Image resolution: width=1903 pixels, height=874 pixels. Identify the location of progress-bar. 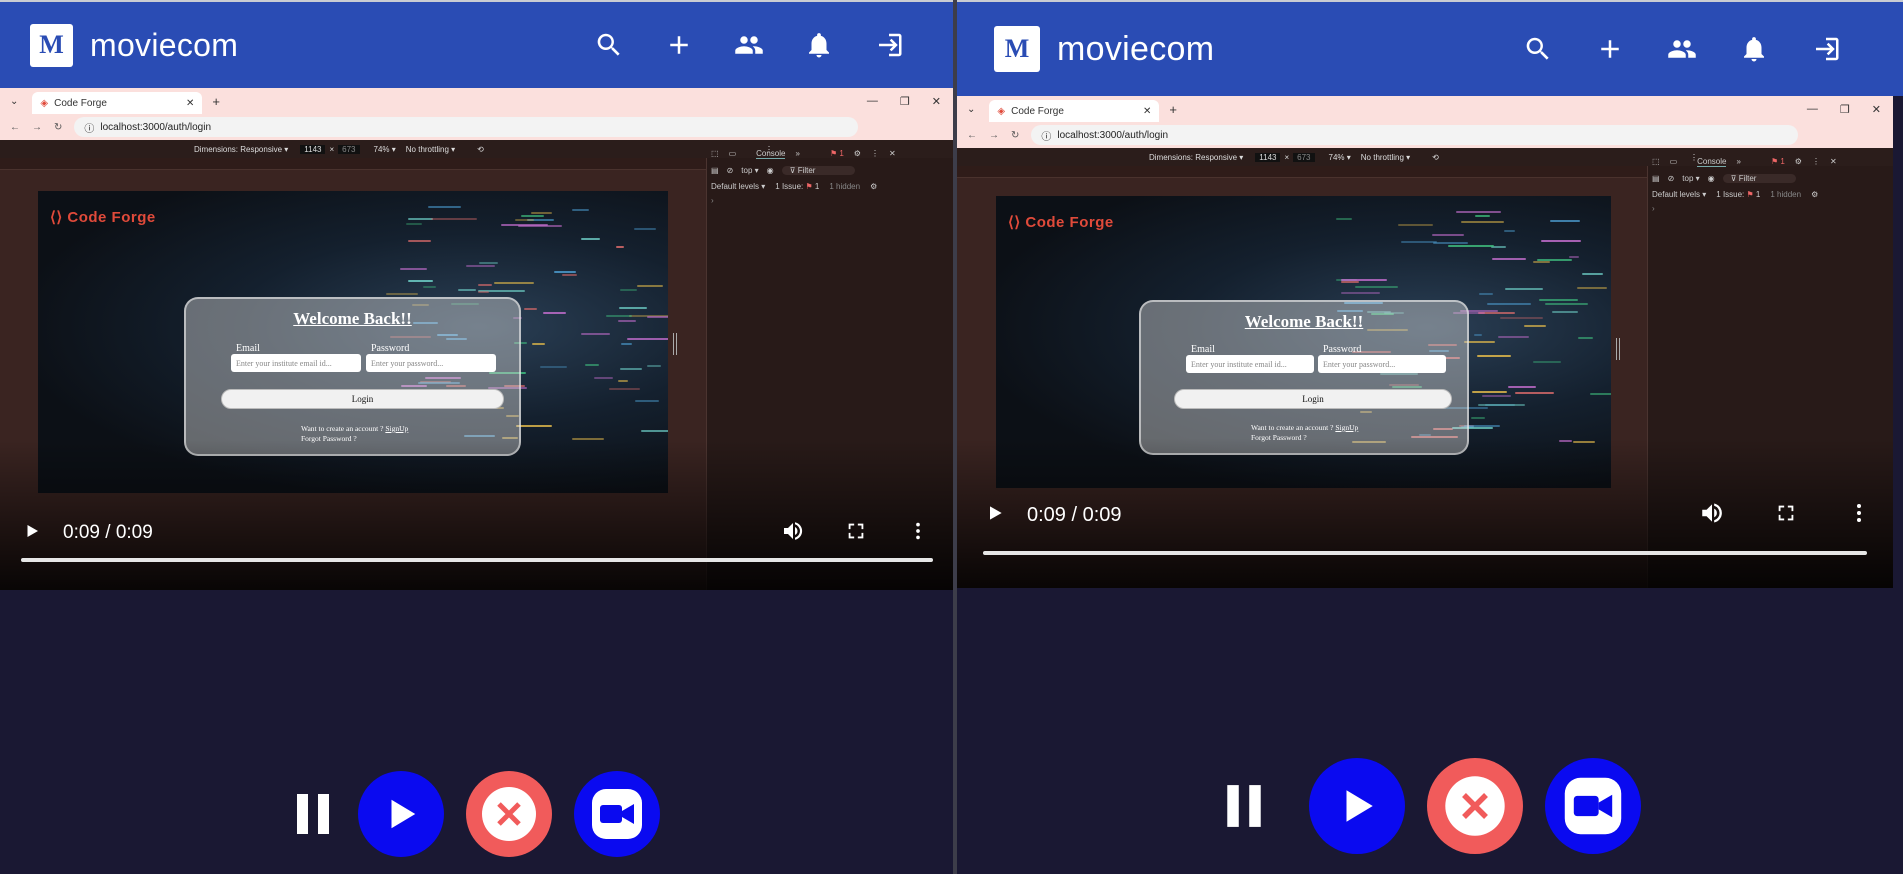
(477, 560).